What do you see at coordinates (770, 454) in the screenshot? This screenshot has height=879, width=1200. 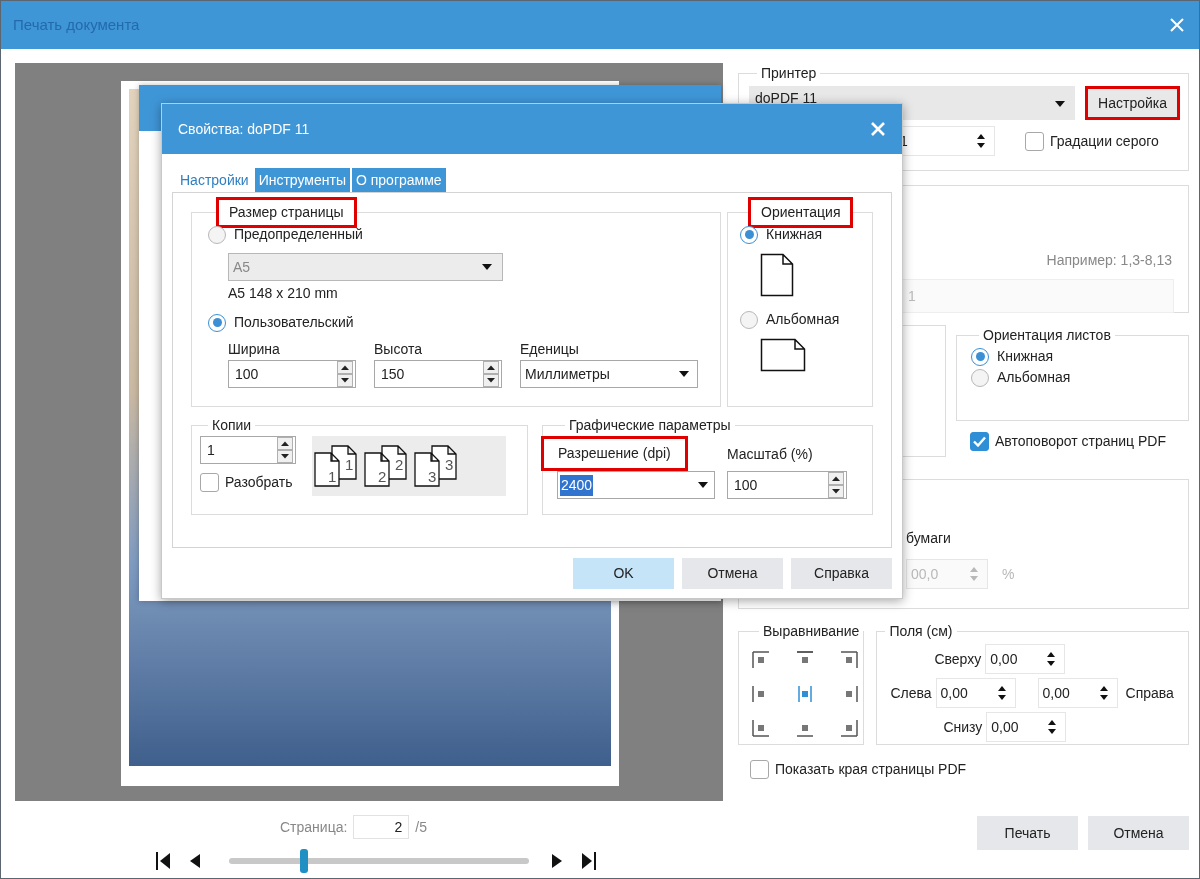 I see `field-label: Масштаб (%)` at bounding box center [770, 454].